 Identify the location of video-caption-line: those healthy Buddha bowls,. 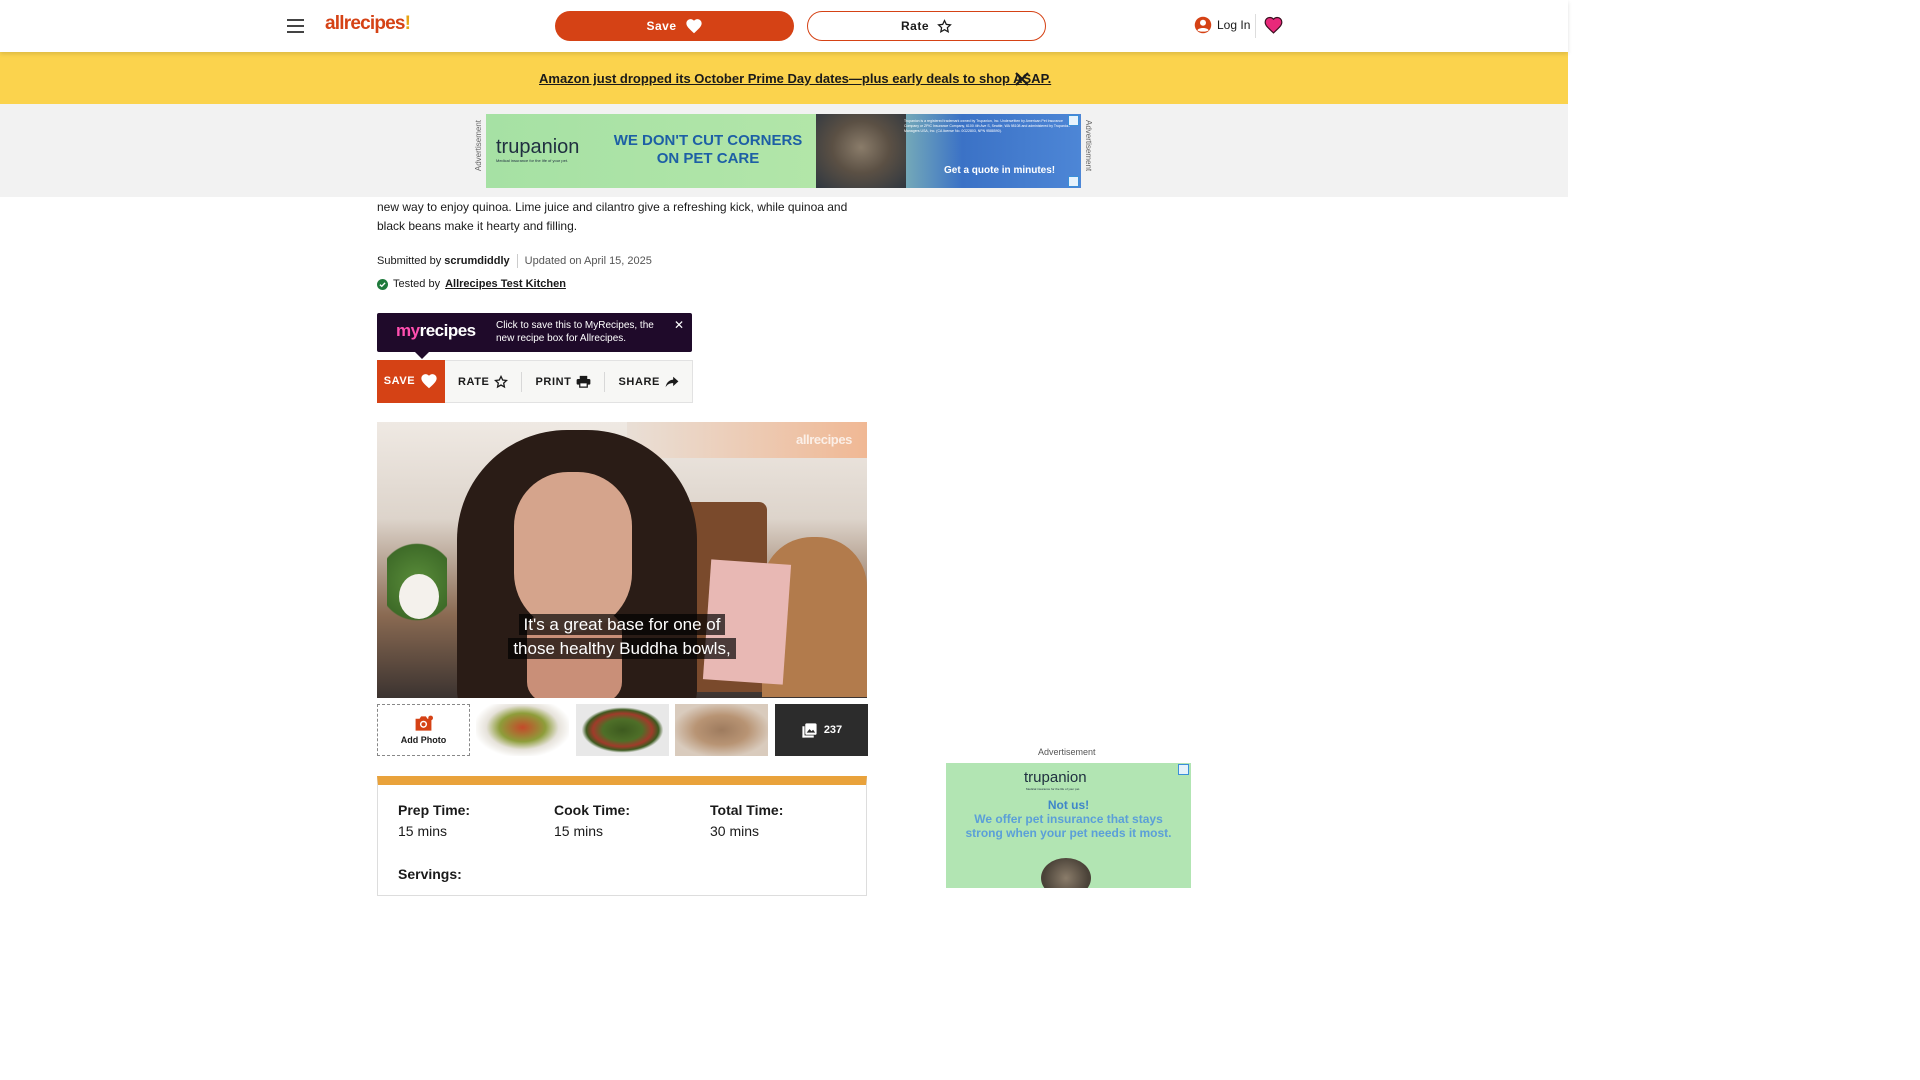
(622, 648).